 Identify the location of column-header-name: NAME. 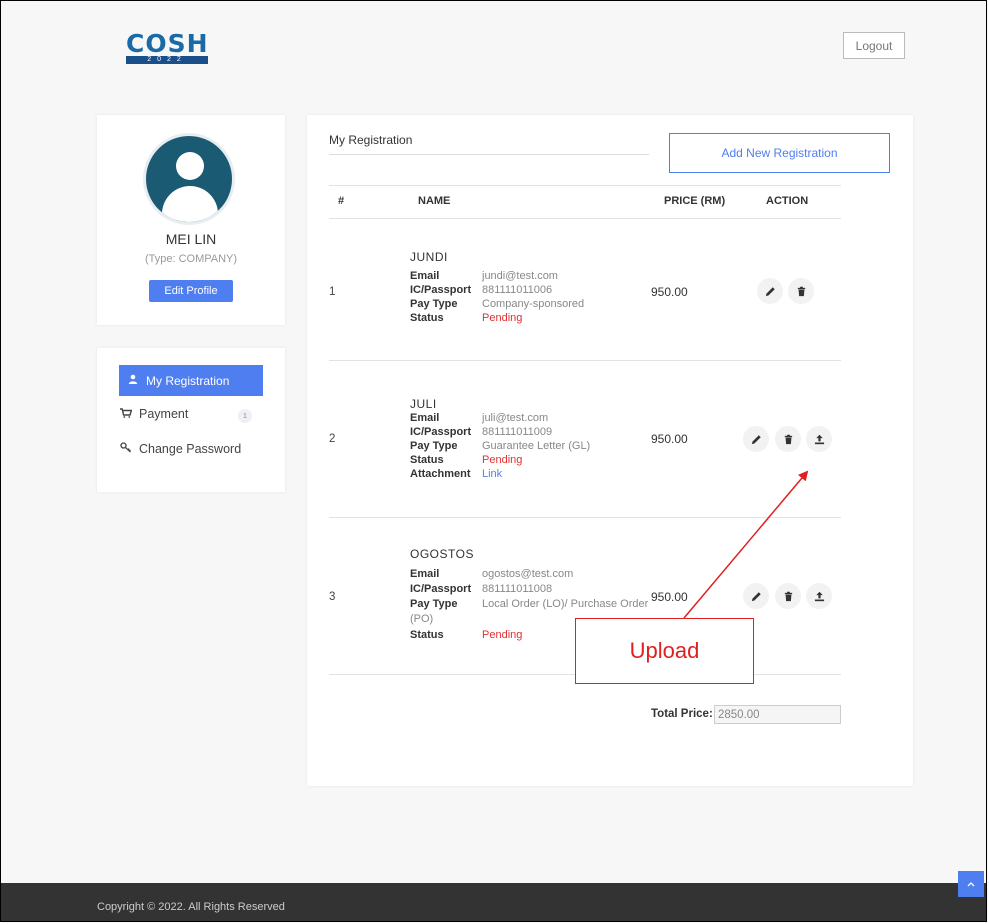
(434, 201).